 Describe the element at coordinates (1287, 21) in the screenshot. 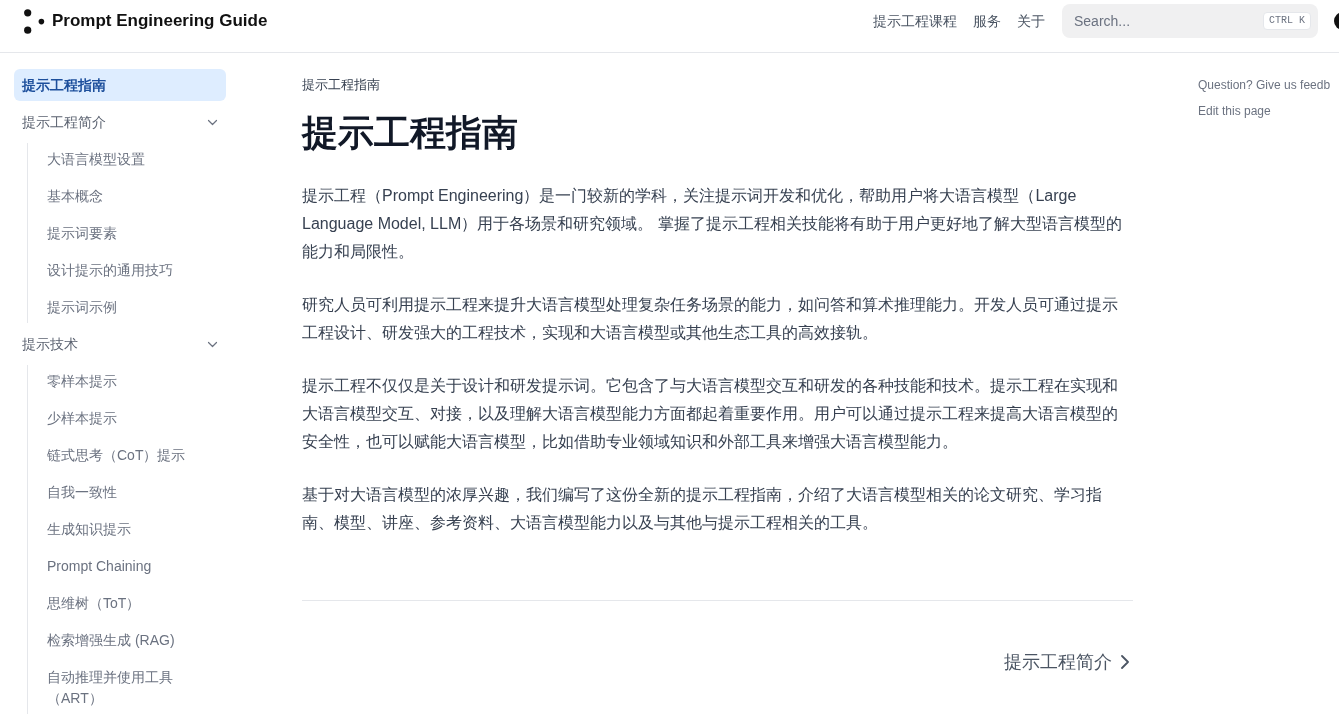

I see `shortcut-hint: CTRL K` at that location.